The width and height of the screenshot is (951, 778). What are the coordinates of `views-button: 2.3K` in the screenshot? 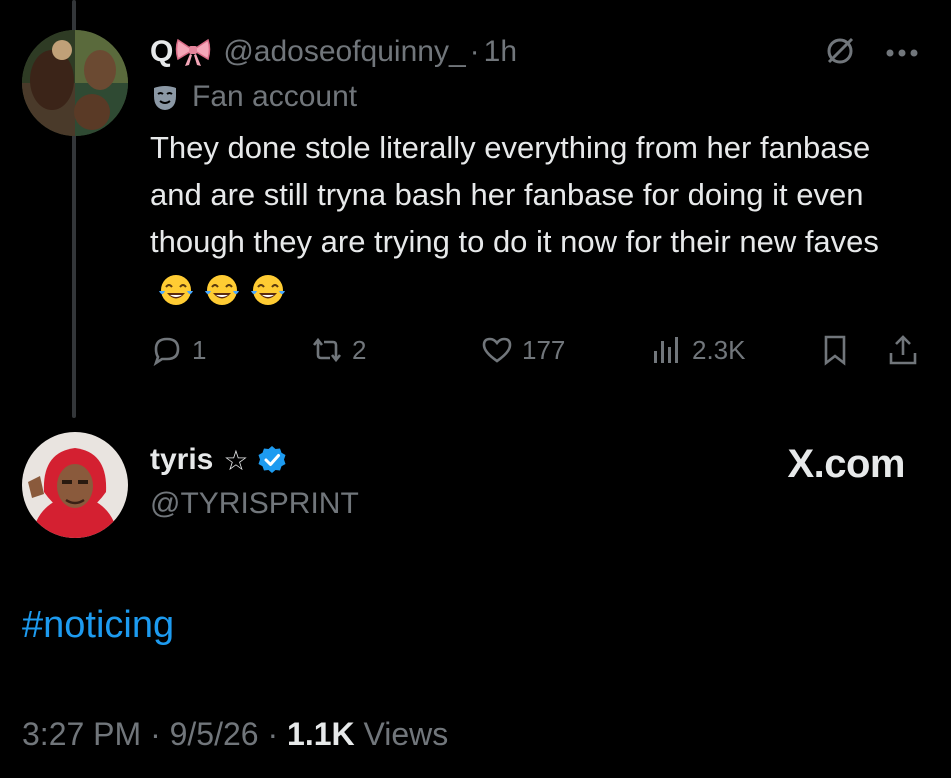 It's located at (698, 350).